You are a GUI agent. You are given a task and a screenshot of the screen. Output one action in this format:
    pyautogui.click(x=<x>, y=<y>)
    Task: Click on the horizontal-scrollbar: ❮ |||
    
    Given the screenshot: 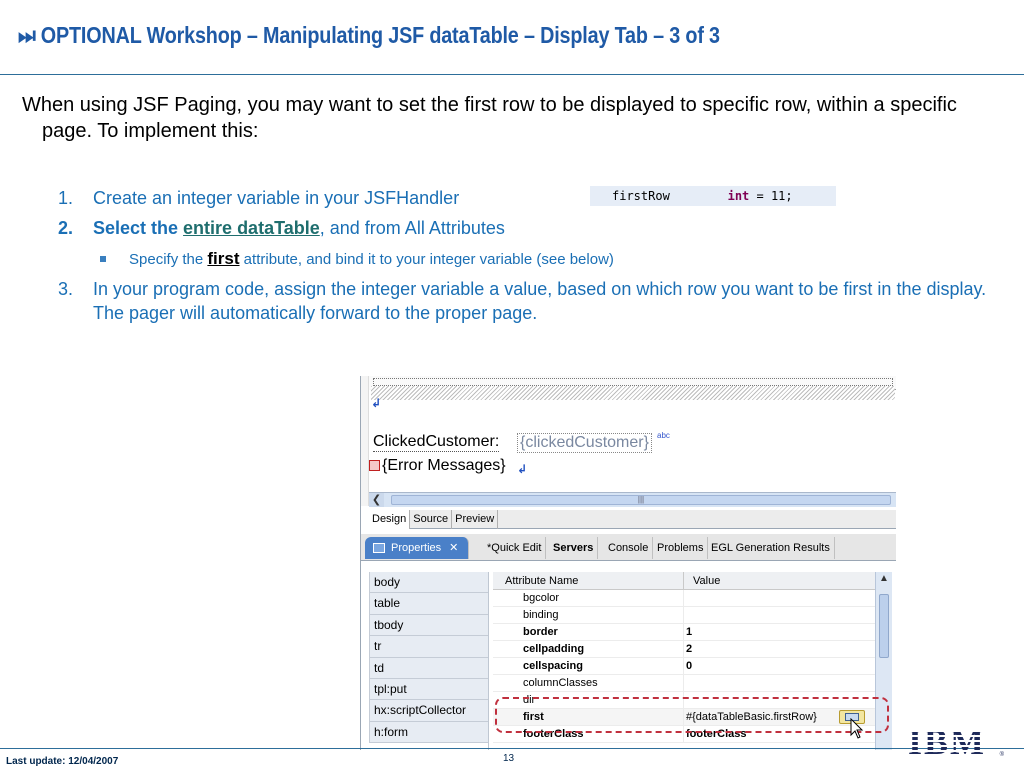 What is the action you would take?
    pyautogui.click(x=632, y=499)
    